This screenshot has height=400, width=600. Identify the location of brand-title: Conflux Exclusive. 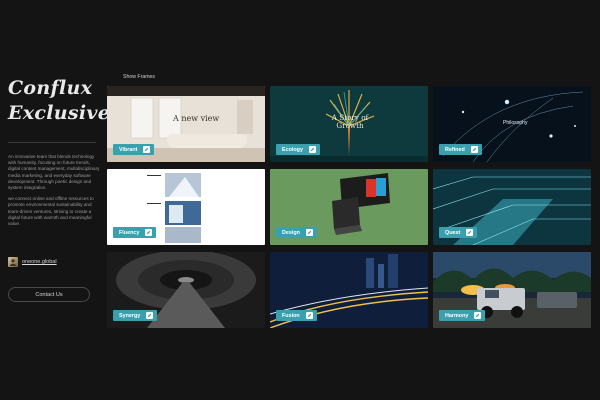
(59, 101).